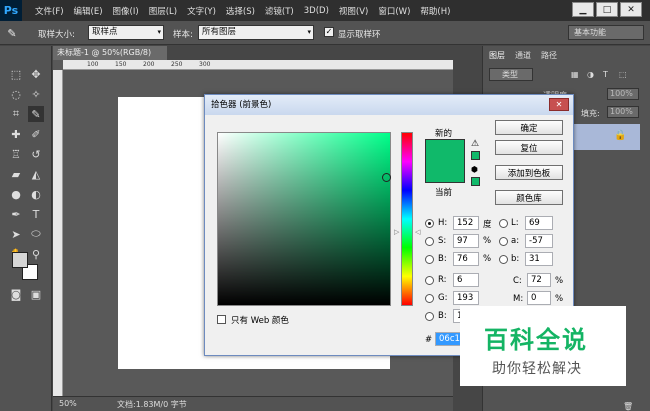 Image resolution: width=650 pixels, height=411 pixels. Describe the element at coordinates (110, 53) in the screenshot. I see `document-tab: 未标题-1 @ 50%(RGB/8)` at that location.